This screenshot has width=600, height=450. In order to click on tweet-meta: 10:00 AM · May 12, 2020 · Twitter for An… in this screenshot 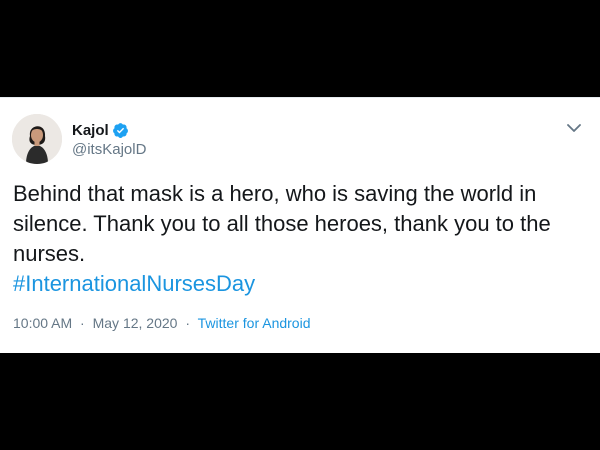, I will do `click(161, 323)`.